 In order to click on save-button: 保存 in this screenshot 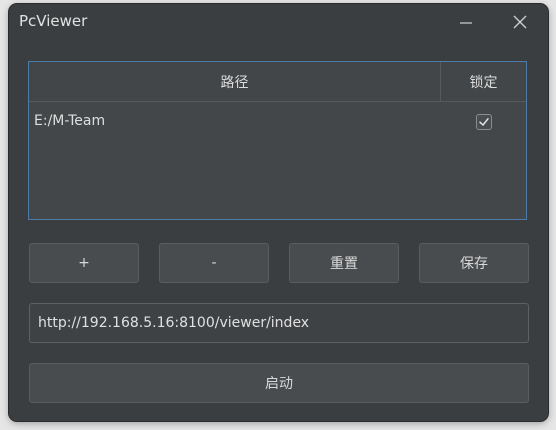, I will do `click(474, 263)`.